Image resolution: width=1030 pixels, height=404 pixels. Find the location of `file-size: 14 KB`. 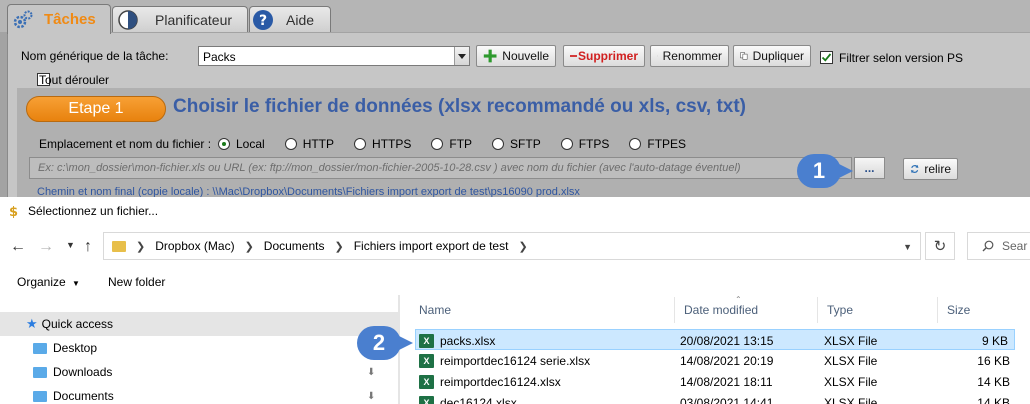

file-size: 14 KB is located at coordinates (993, 381).